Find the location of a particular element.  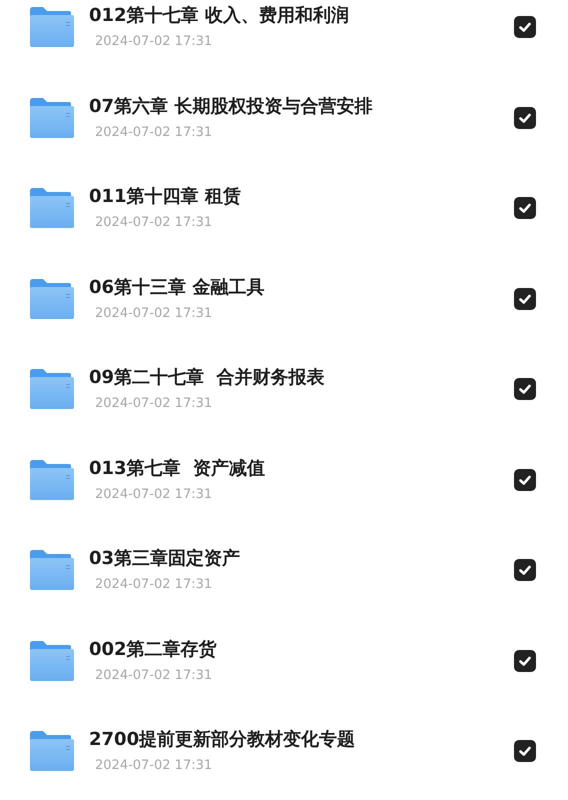

folder-name: 011第十四章 租赁 is located at coordinates (165, 197).